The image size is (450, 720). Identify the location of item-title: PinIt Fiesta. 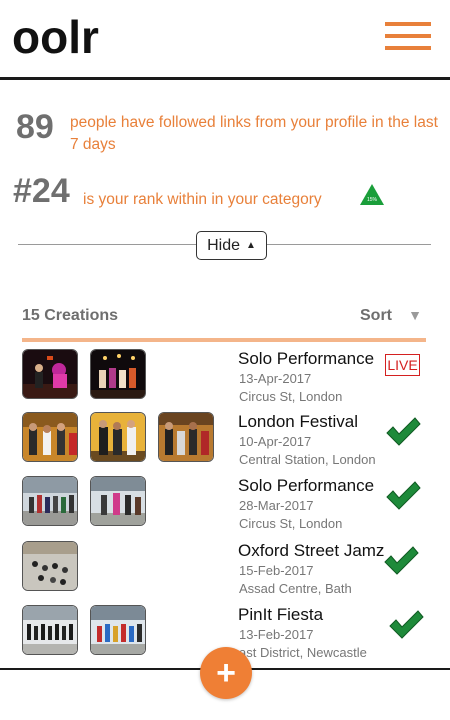
(281, 614).